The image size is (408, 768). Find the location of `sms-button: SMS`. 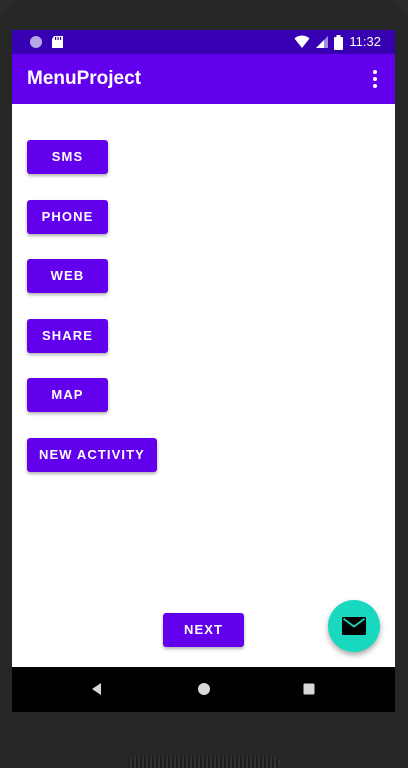

sms-button: SMS is located at coordinates (67, 157).